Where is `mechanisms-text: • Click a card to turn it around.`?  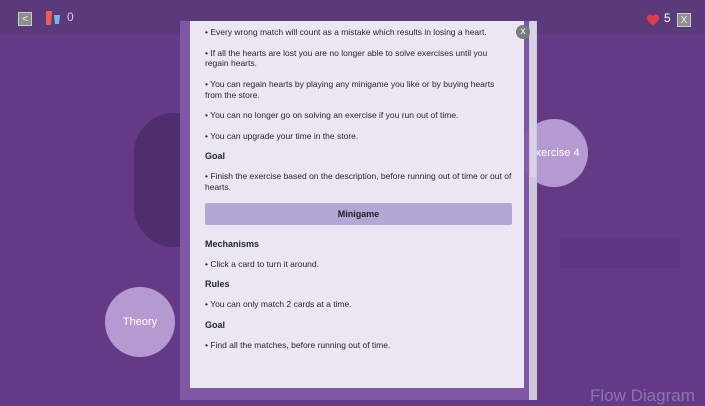
mechanisms-text: • Click a card to turn it around. is located at coordinates (262, 263).